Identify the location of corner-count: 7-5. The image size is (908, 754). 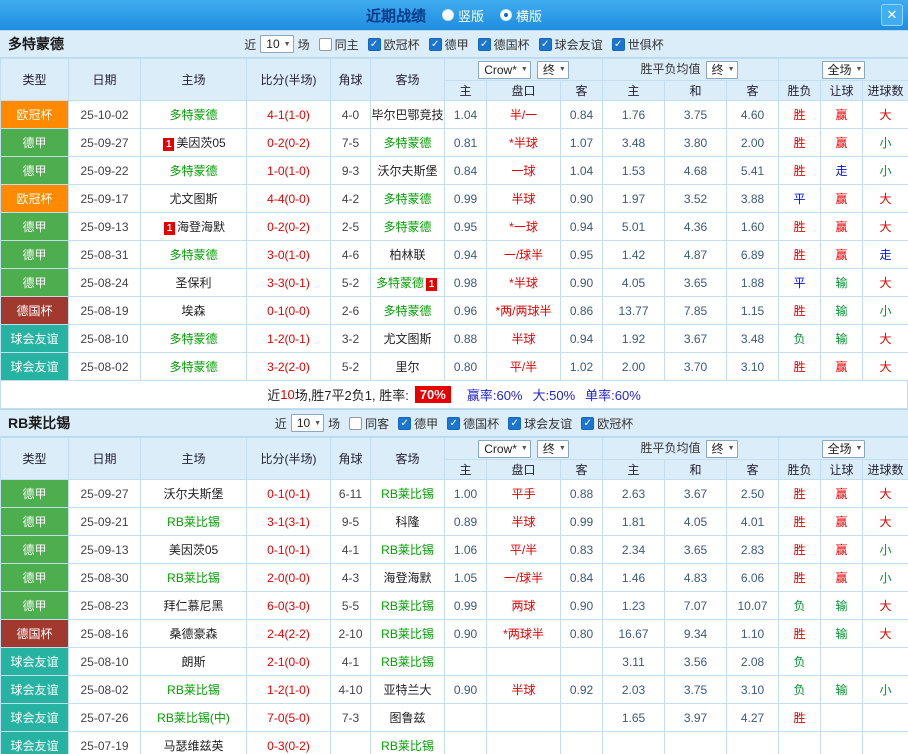
(350, 142).